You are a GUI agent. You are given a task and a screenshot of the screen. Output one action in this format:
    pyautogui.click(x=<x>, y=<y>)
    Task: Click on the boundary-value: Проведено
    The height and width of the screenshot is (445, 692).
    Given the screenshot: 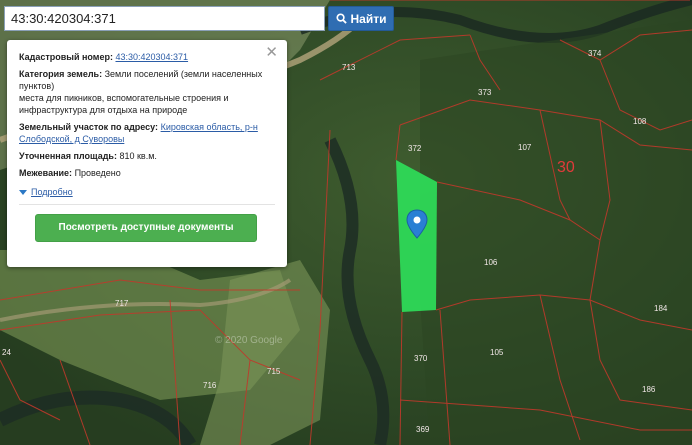 What is the action you would take?
    pyautogui.click(x=97, y=173)
    